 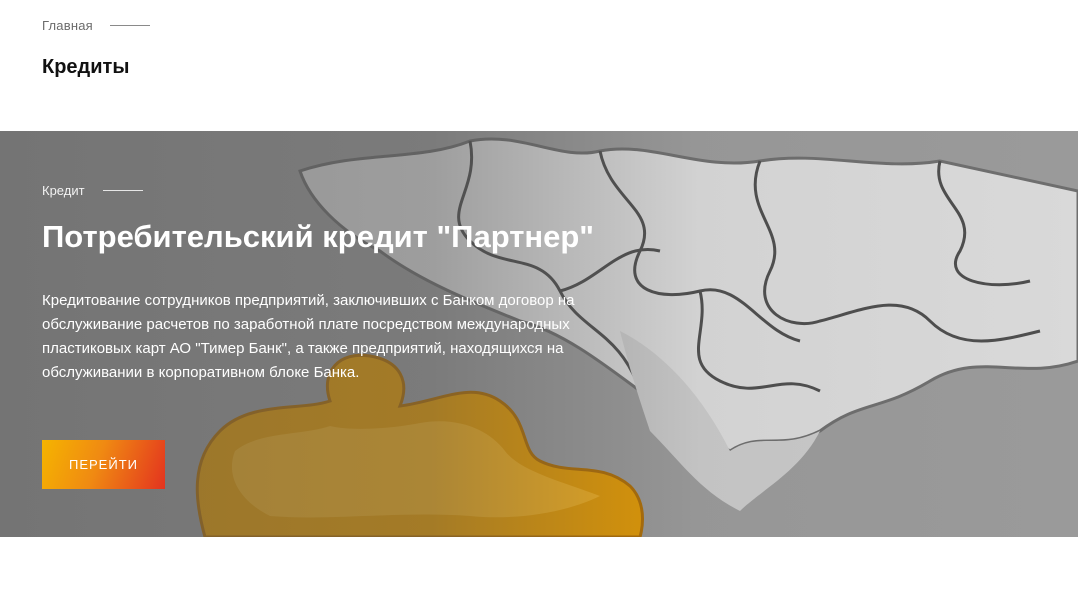 What do you see at coordinates (129, 25) in the screenshot?
I see `breadcrumb-separator-line` at bounding box center [129, 25].